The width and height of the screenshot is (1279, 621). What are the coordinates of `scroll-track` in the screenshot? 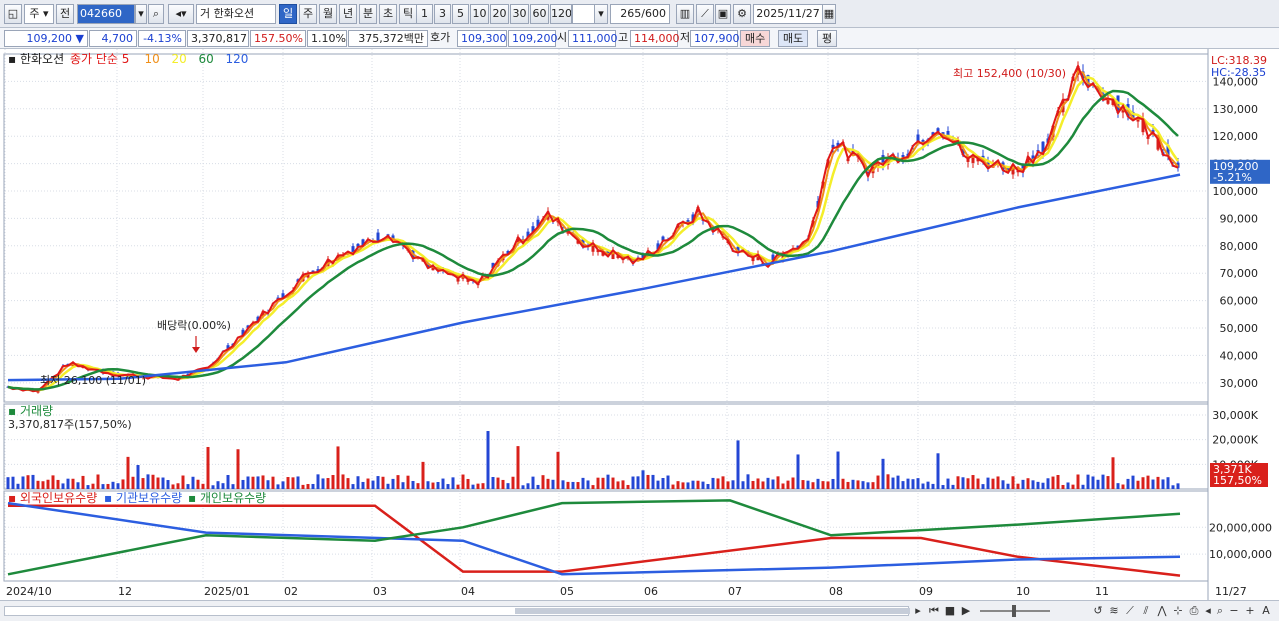 It's located at (457, 611).